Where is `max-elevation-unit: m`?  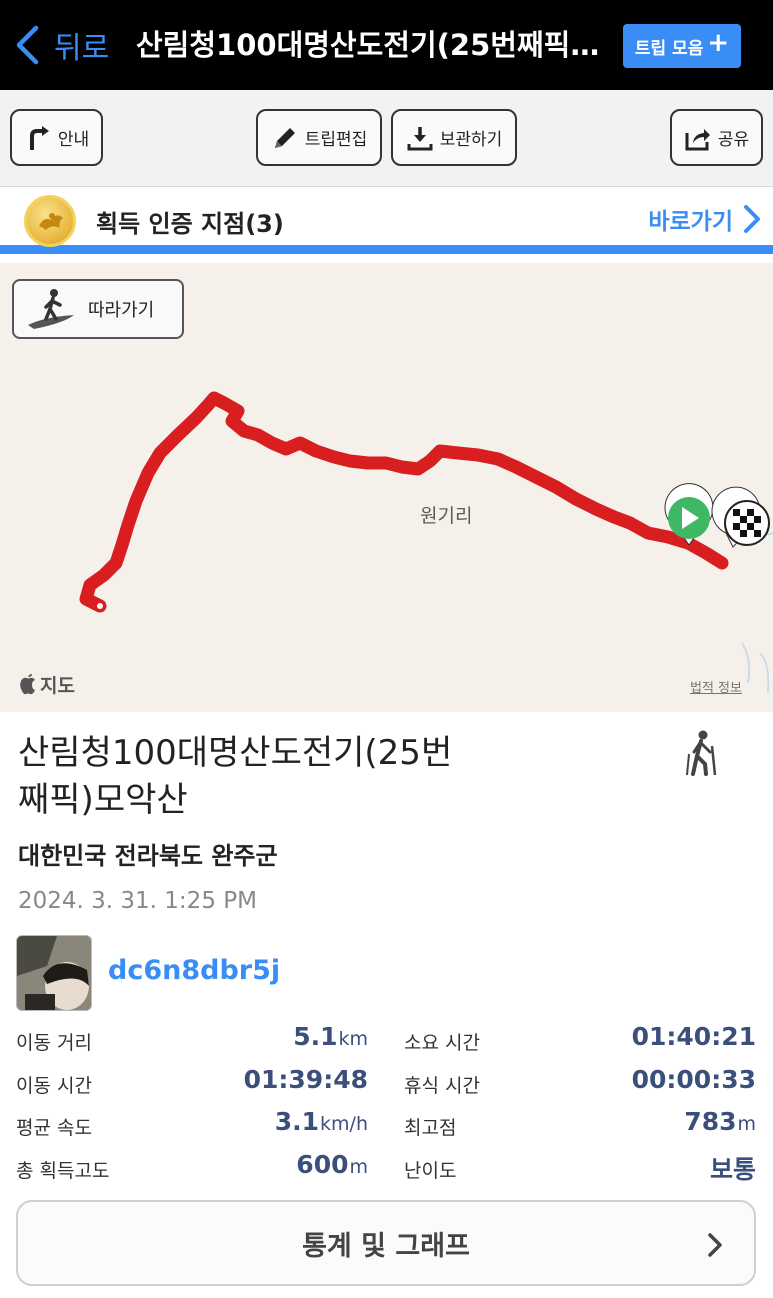 max-elevation-unit: m is located at coordinates (746, 1124).